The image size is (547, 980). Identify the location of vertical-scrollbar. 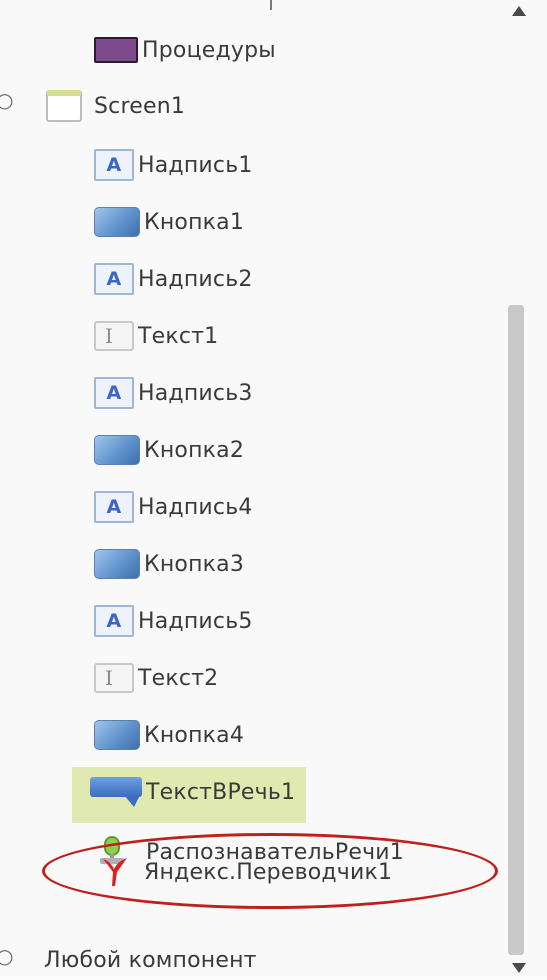
(516, 630).